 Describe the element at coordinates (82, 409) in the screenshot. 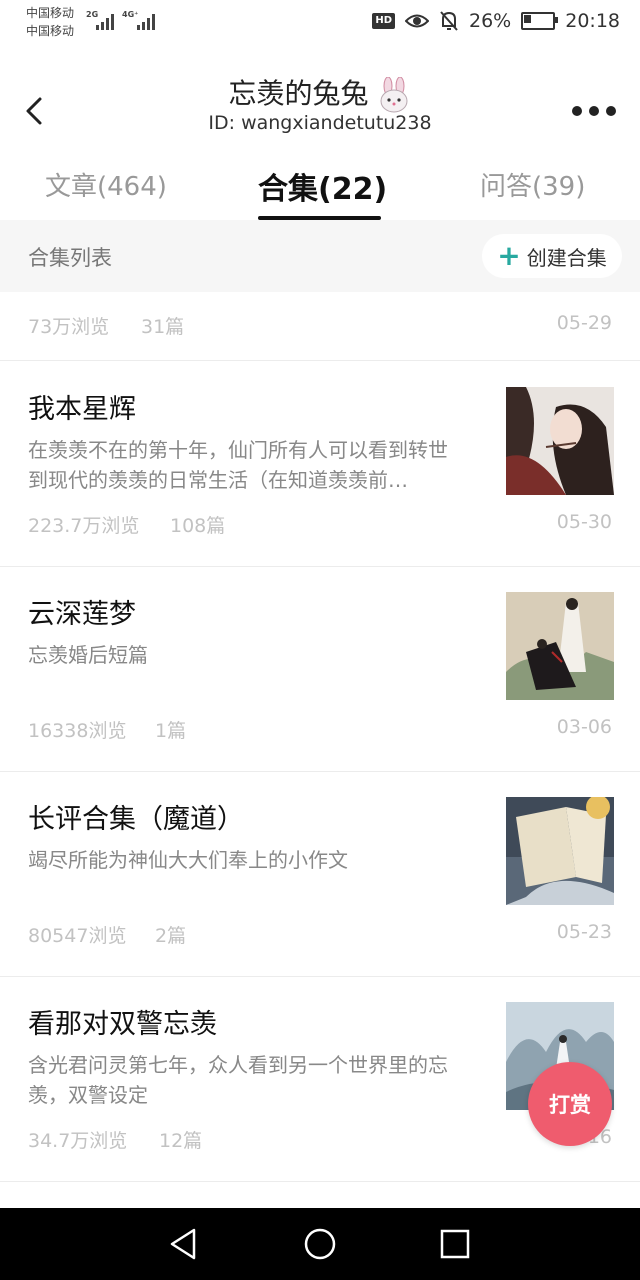

I see `collection-title: 我本星辉` at that location.